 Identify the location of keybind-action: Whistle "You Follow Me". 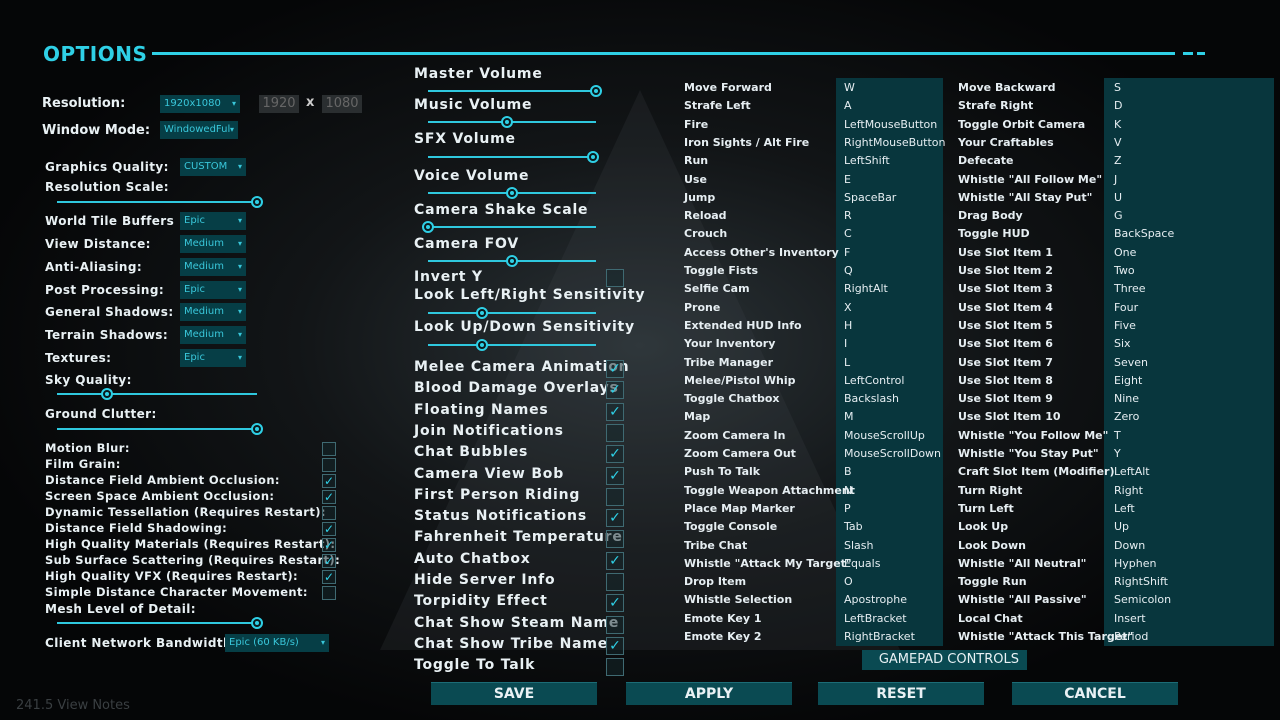
(1033, 435).